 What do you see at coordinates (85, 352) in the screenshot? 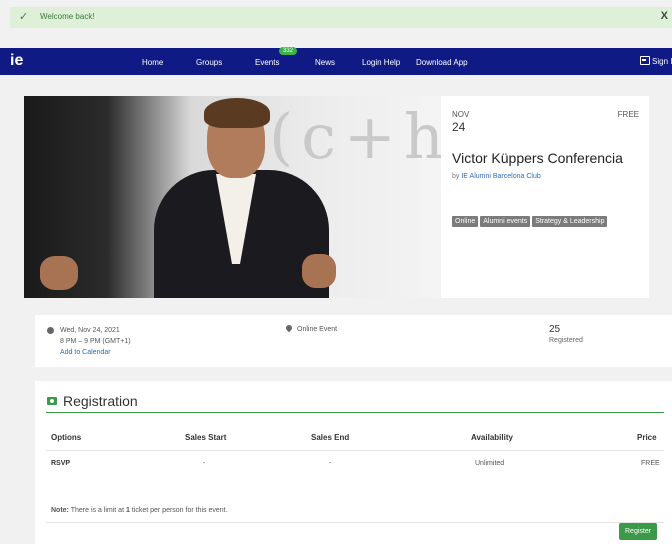
I see `add-to-calendar-link: Add to Calendar` at bounding box center [85, 352].